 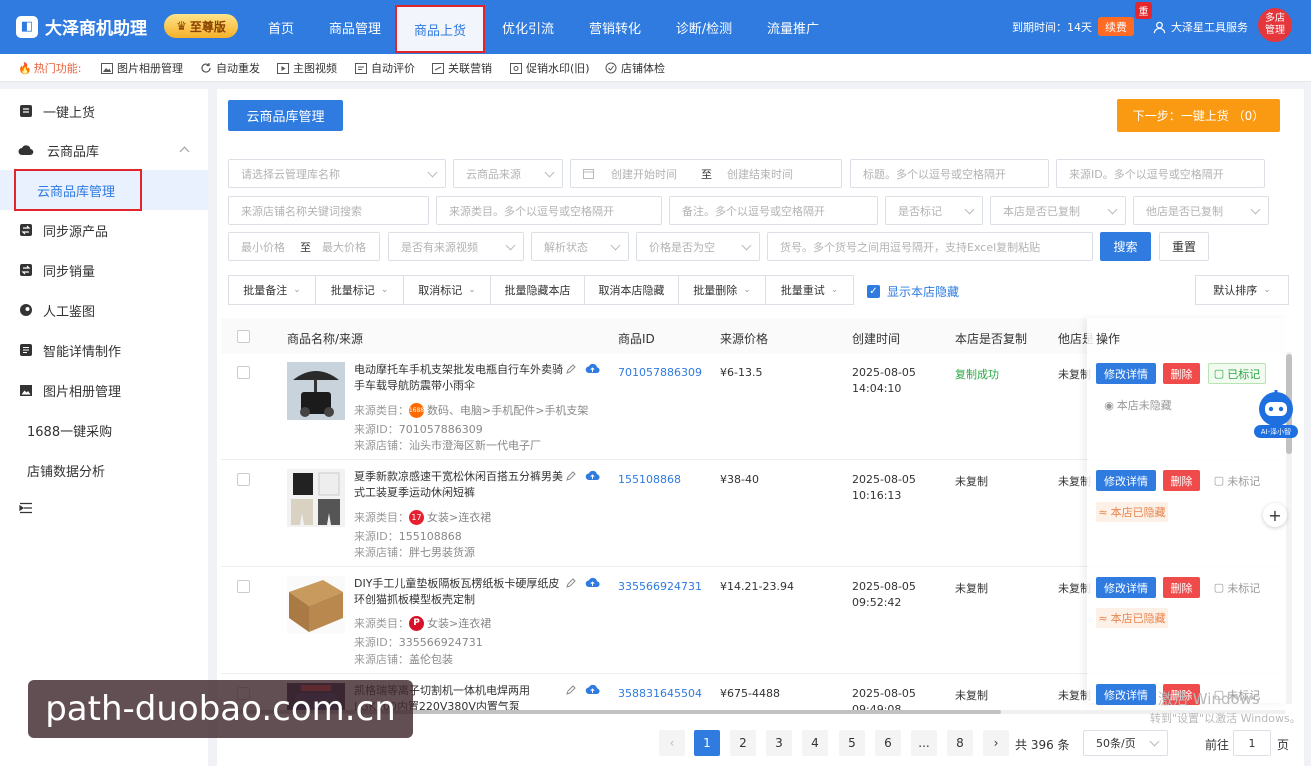 What do you see at coordinates (104, 270) in the screenshot?
I see `sidebar-item-sync-sales: 同步销量` at bounding box center [104, 270].